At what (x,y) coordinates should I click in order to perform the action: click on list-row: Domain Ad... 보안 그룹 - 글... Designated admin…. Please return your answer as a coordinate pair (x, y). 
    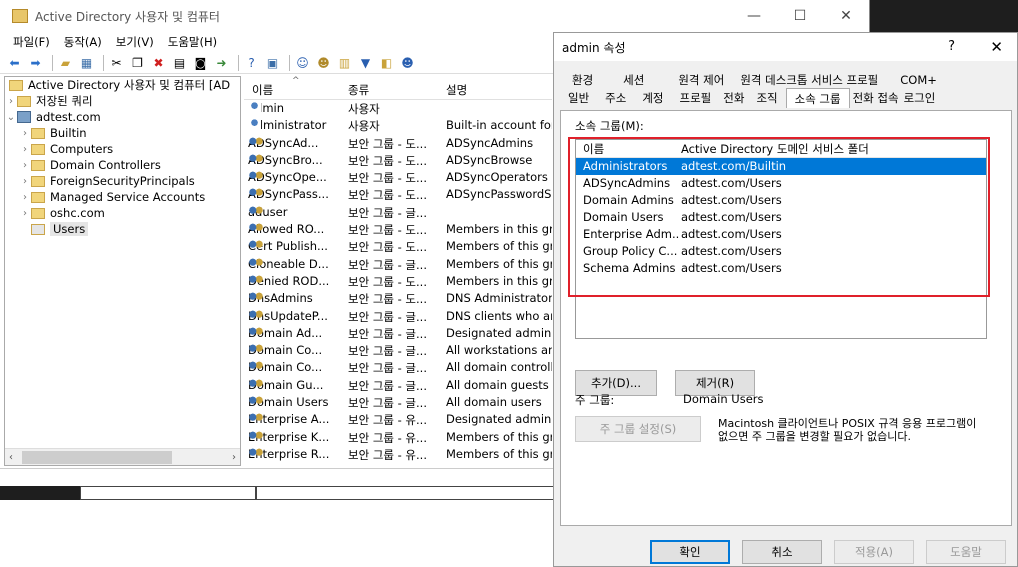
    Looking at the image, I should click on (398, 333).